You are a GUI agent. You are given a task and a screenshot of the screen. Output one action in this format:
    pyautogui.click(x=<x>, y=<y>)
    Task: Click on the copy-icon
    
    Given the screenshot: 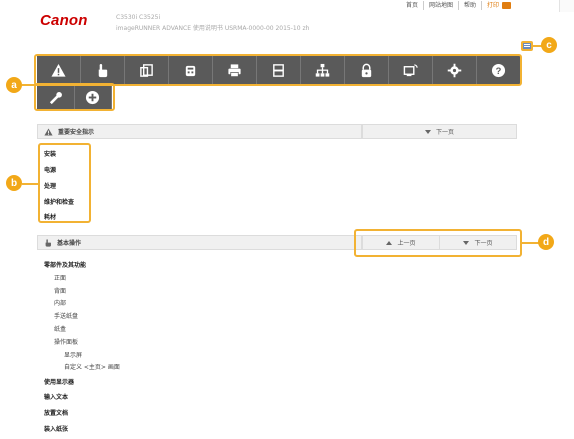 What is the action you would take?
    pyautogui.click(x=147, y=70)
    